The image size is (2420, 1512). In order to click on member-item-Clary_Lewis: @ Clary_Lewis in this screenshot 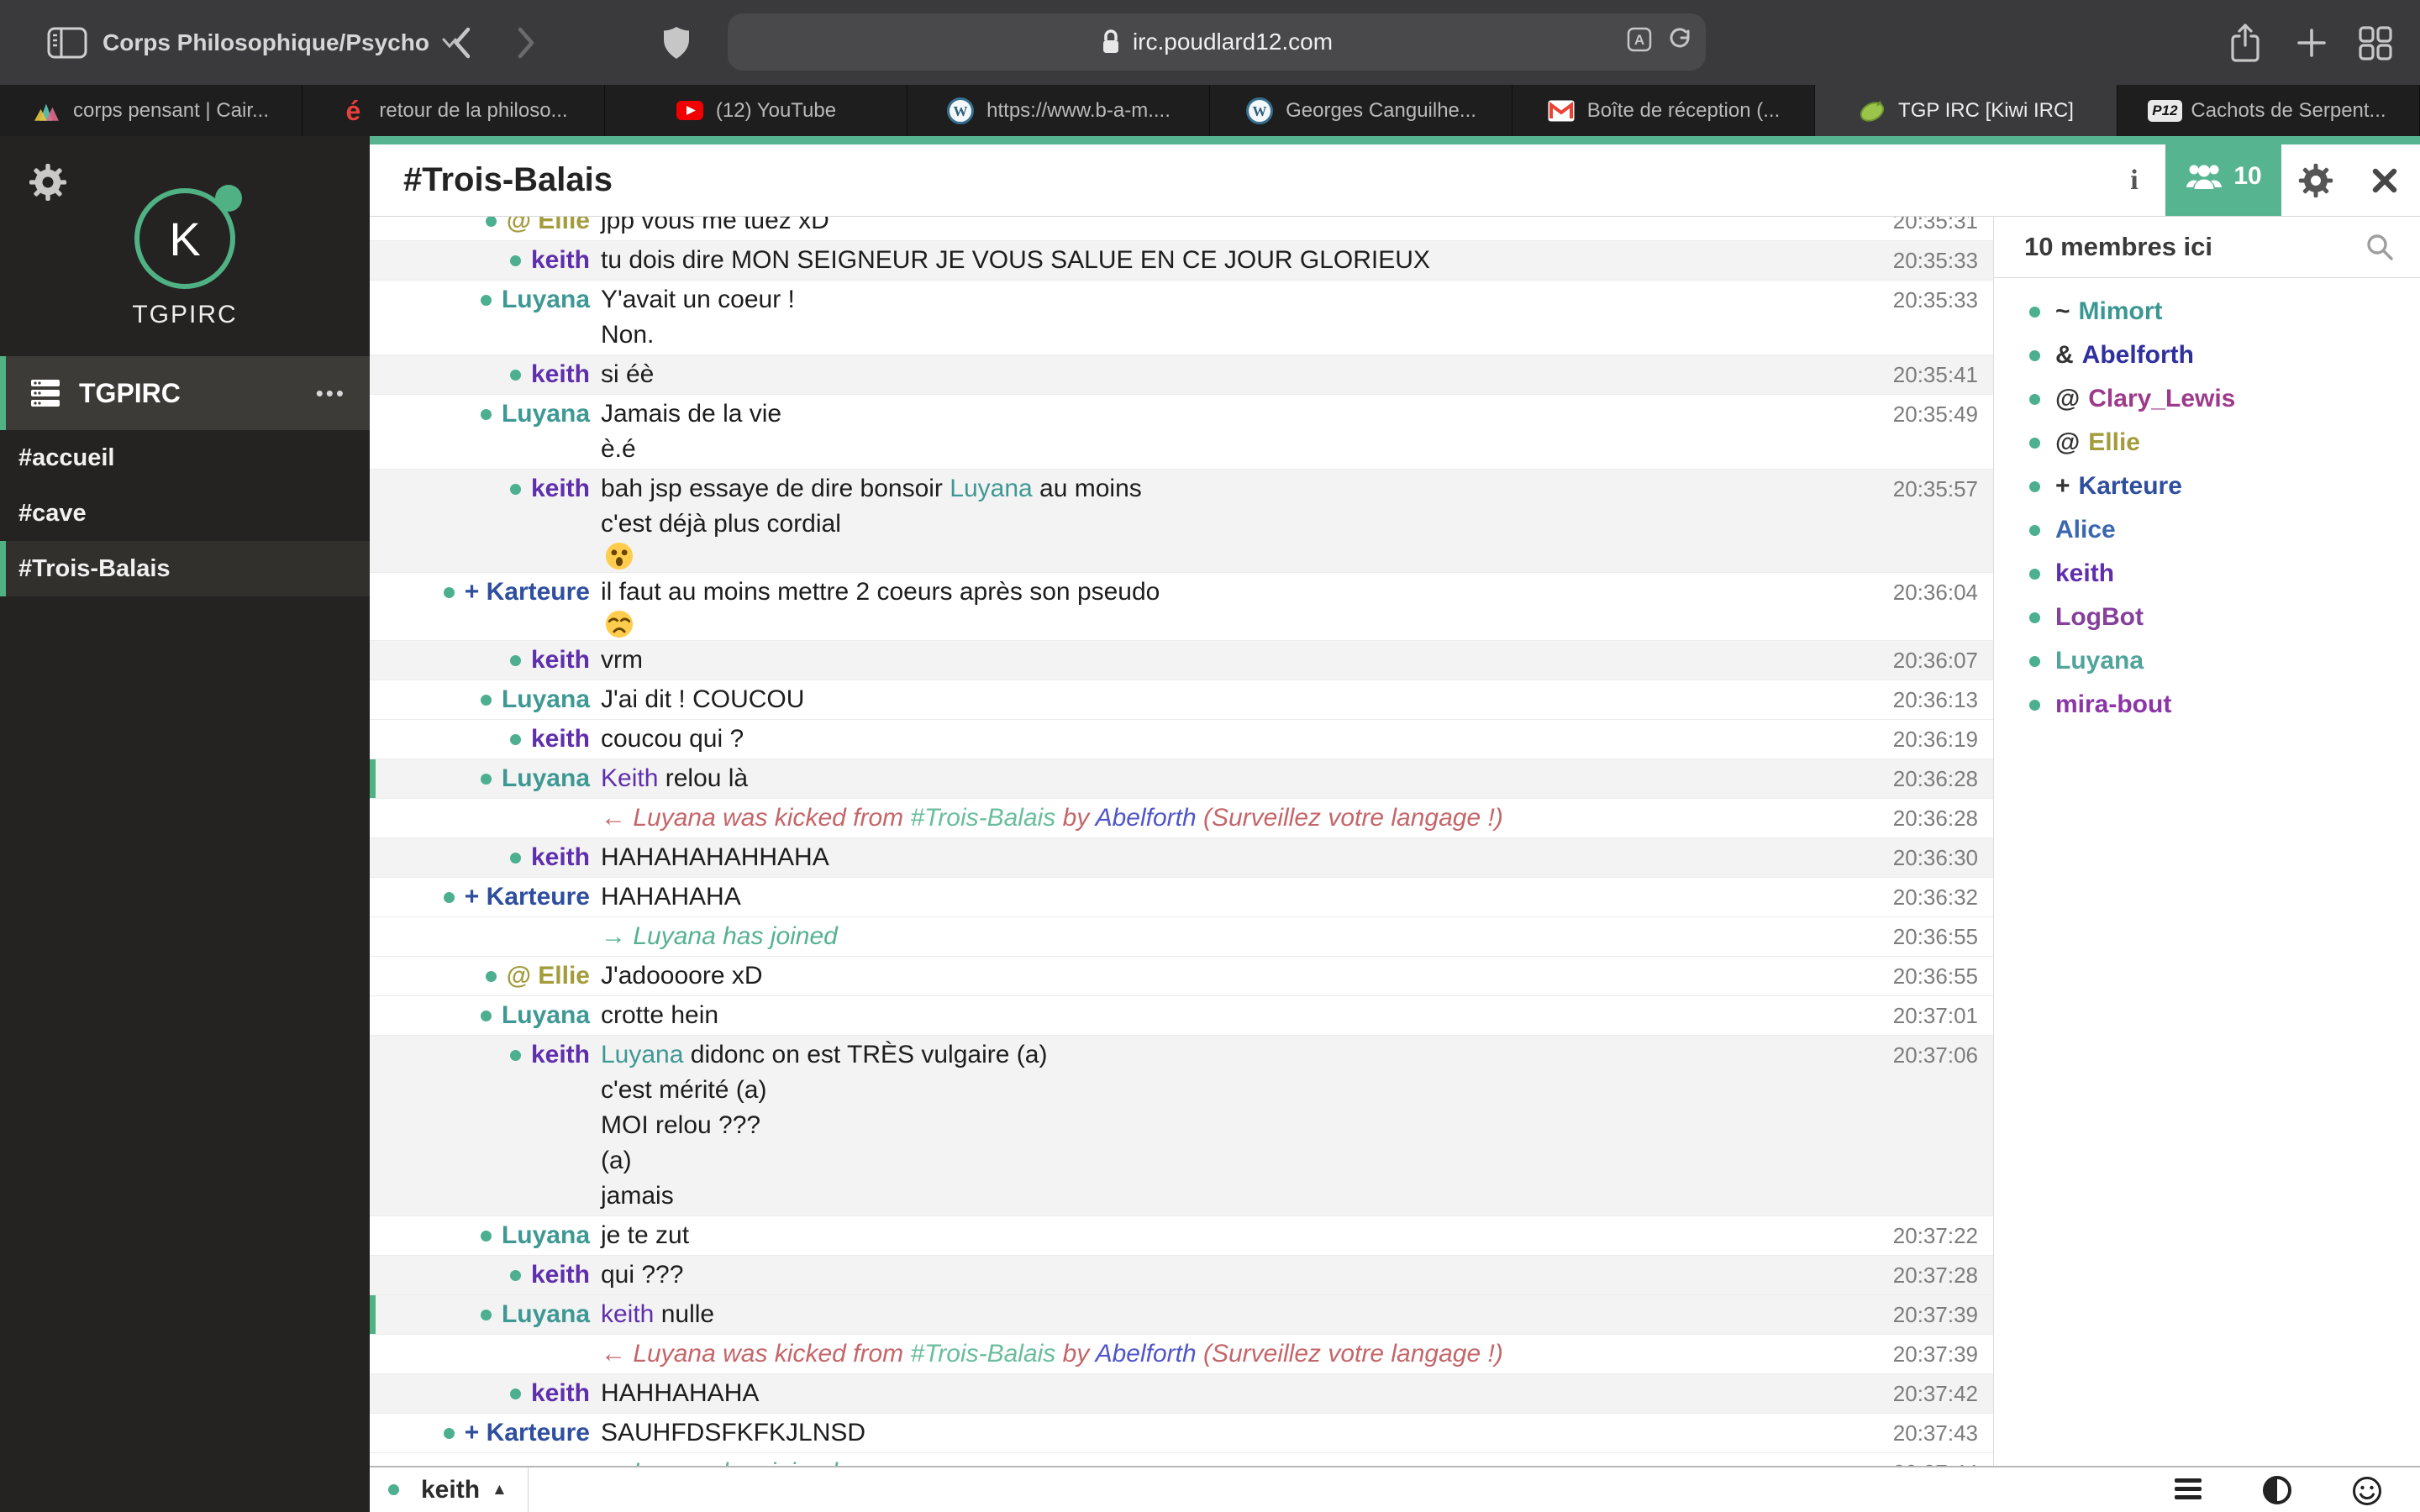, I will do `click(2207, 399)`.